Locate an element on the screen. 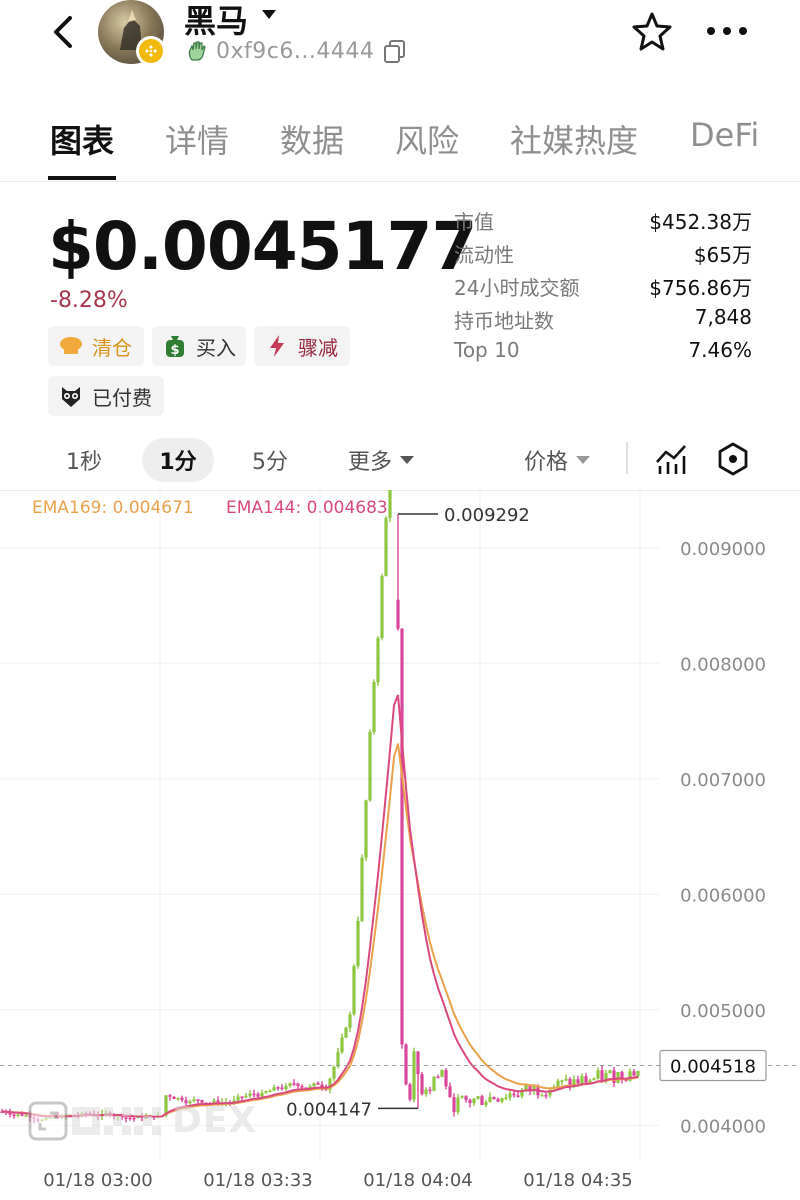 The image size is (800, 1200). interval-1m: 1分 is located at coordinates (178, 460).